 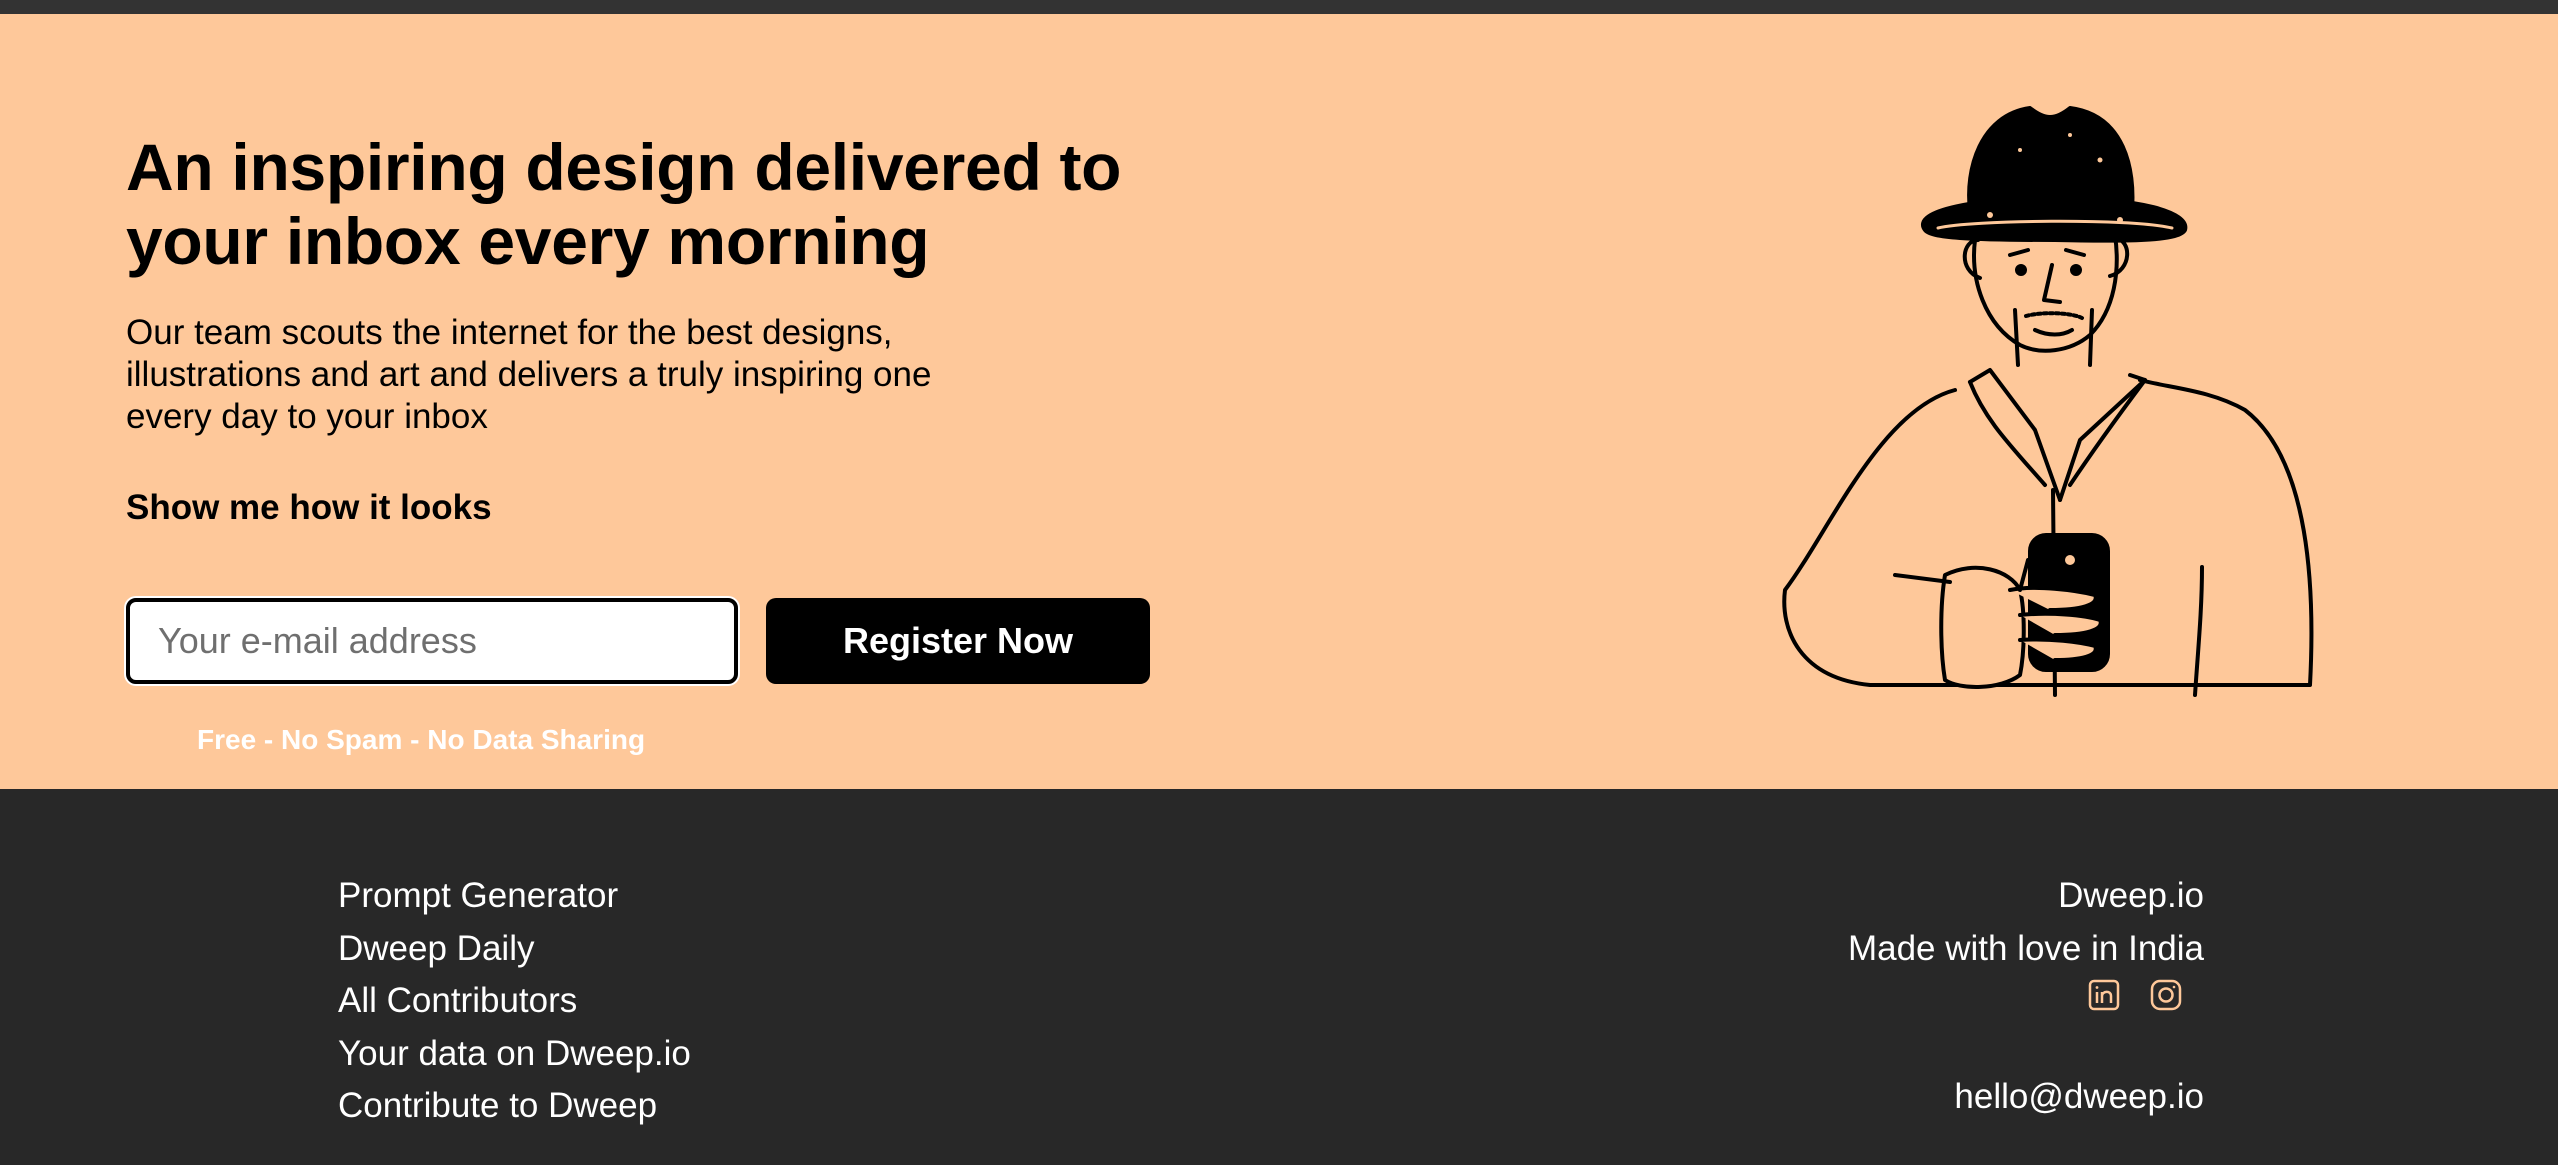 I want to click on show-me-link: Show me how it looks, so click(x=309, y=508).